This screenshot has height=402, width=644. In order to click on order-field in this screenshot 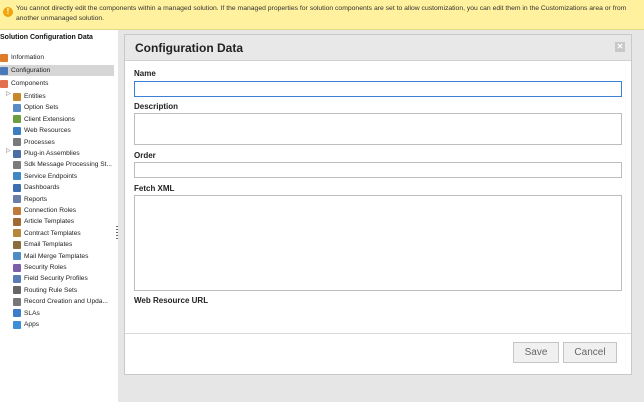, I will do `click(378, 170)`.